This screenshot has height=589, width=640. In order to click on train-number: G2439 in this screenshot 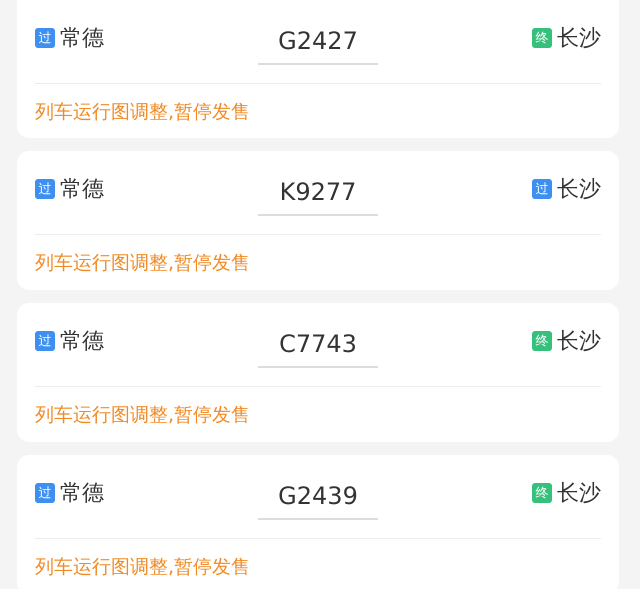, I will do `click(318, 501)`.